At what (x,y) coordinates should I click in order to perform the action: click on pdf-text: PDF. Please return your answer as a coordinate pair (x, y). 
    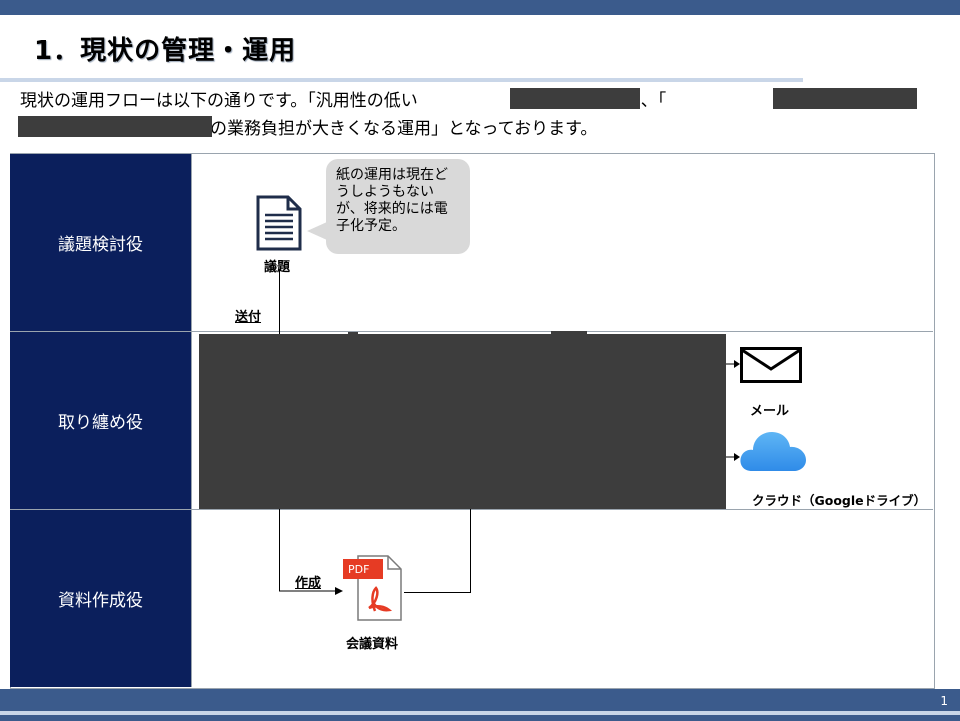
    Looking at the image, I should click on (359, 569).